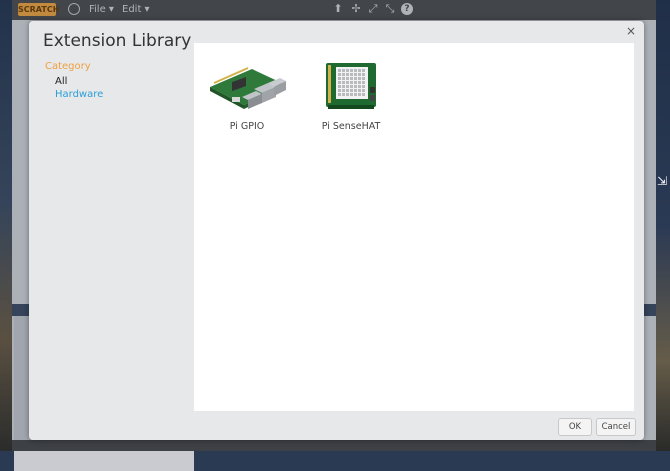  I want to click on extension-name: Pi SenseHAT, so click(351, 126).